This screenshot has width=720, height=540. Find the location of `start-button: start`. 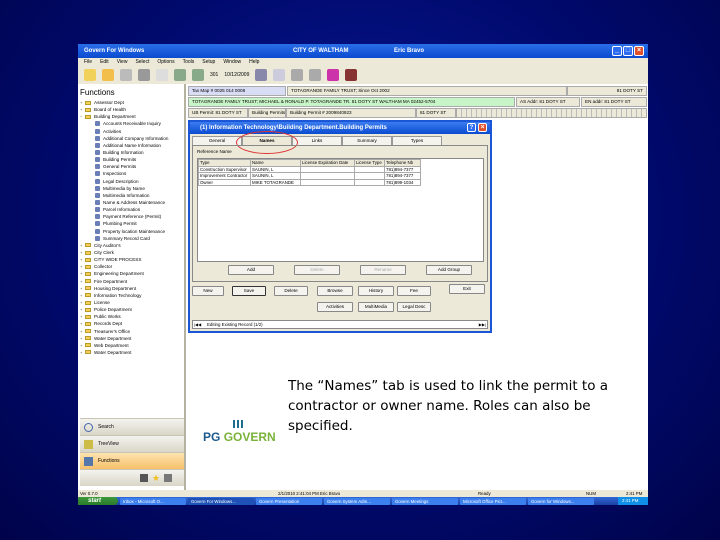

start-button: start is located at coordinates (98, 501).